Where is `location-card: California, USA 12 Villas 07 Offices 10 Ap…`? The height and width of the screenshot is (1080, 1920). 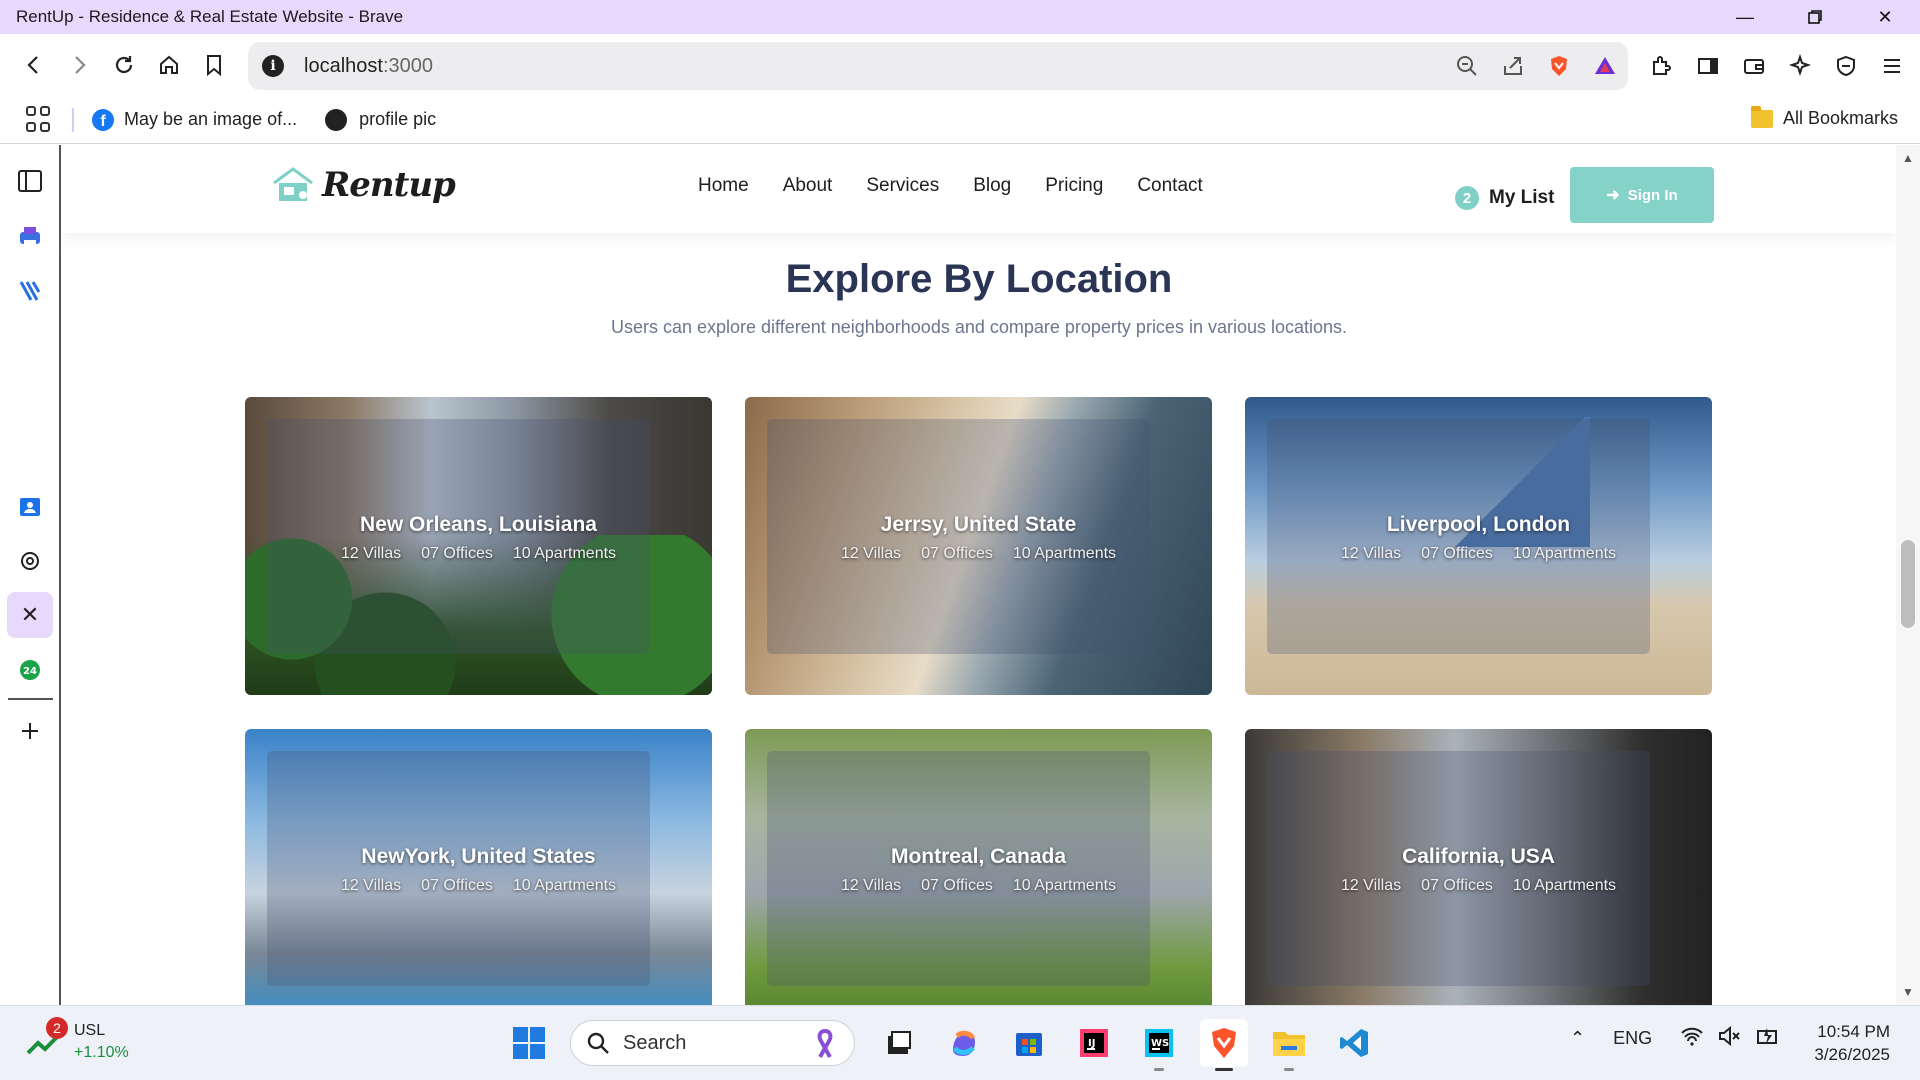 location-card: California, USA 12 Villas 07 Offices 10 Ap… is located at coordinates (1478, 867).